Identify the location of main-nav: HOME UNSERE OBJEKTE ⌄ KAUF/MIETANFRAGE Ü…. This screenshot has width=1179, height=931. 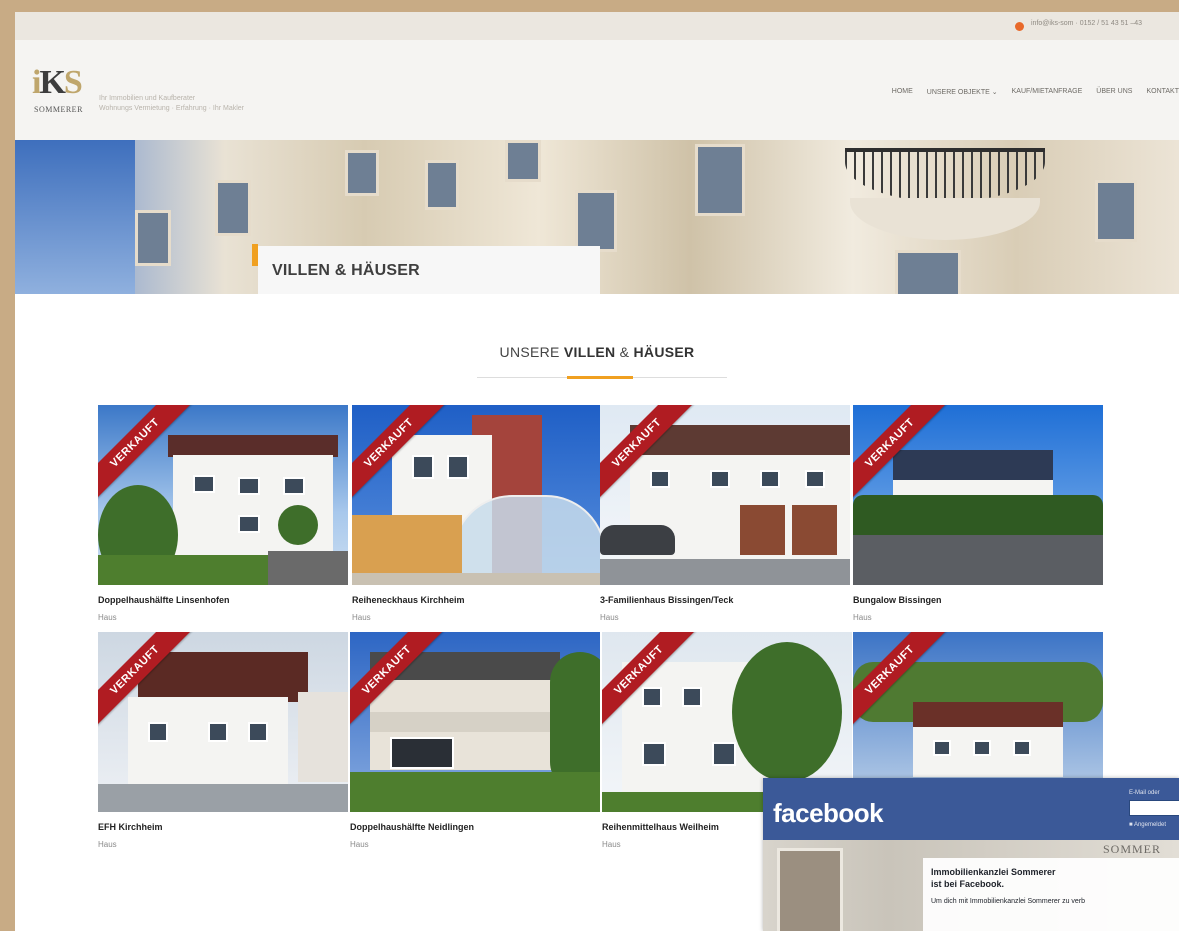
(1035, 92).